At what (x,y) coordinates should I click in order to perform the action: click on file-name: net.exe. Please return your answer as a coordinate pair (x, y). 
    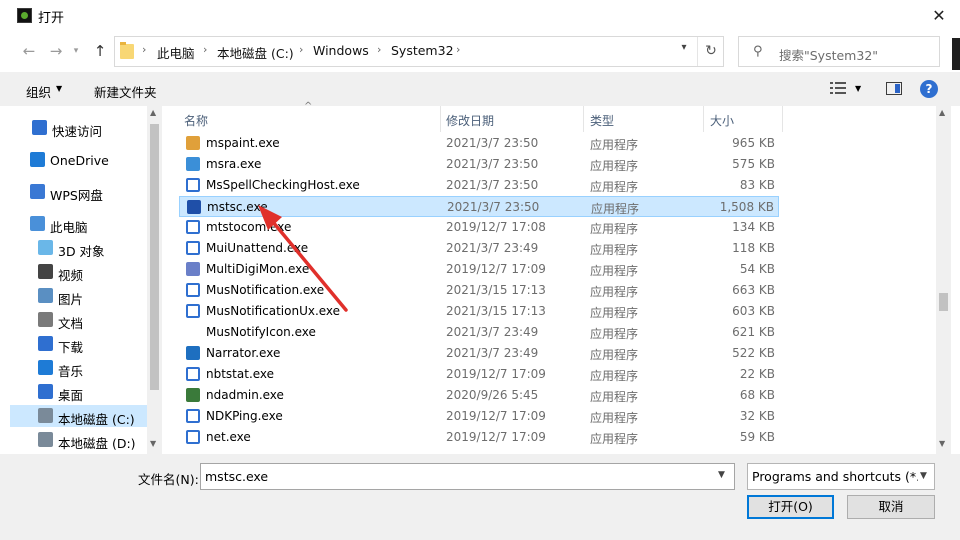
    Looking at the image, I should click on (228, 437).